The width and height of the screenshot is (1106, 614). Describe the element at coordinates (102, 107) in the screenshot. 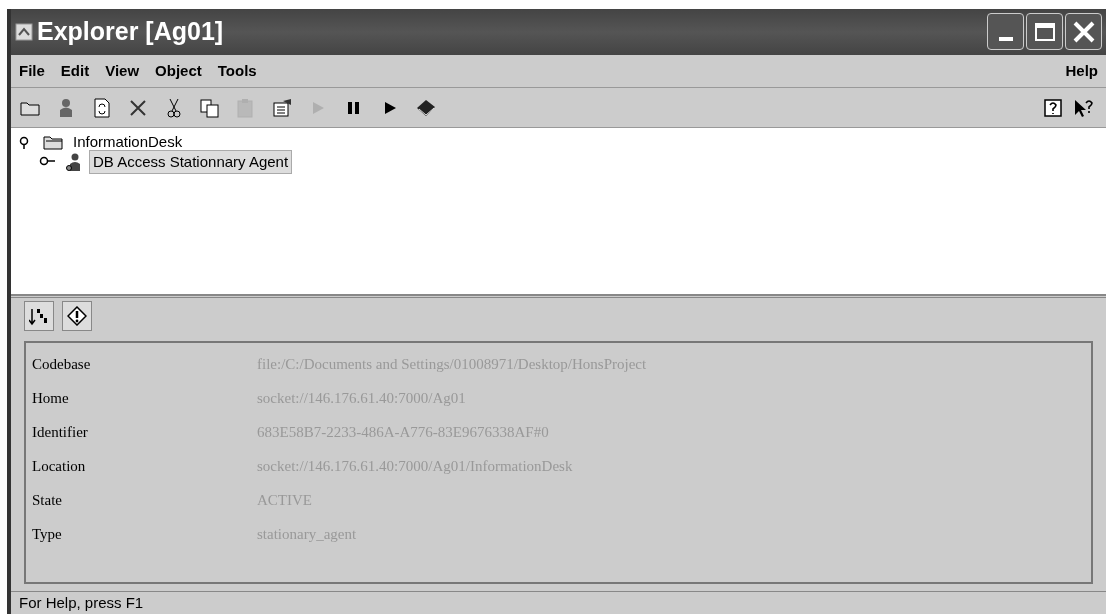

I see `refresh-icon` at that location.